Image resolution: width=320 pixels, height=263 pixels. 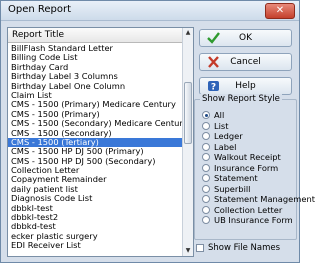 I want to click on report-list-item: CMS - 1500 (Secondary), so click(x=95, y=133).